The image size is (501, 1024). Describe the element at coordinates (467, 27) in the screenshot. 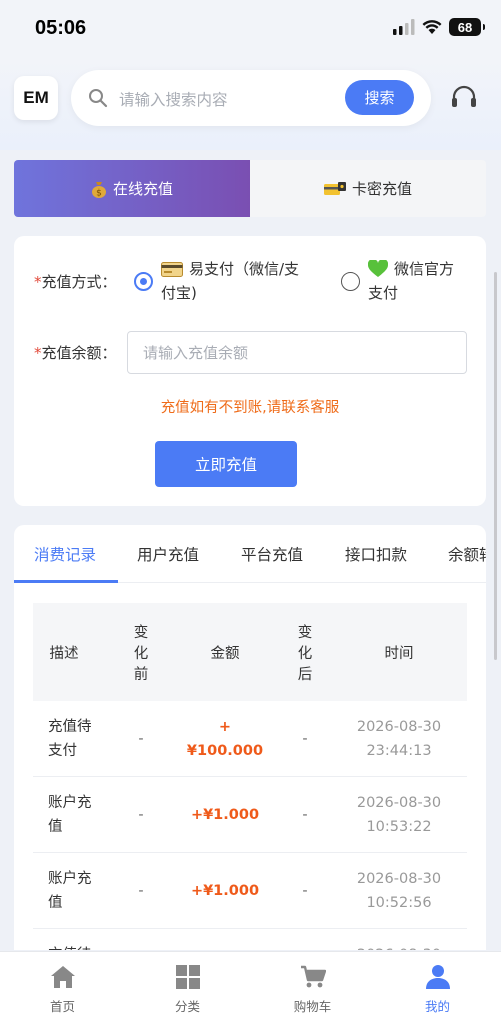

I see `battery-icon: 68` at that location.